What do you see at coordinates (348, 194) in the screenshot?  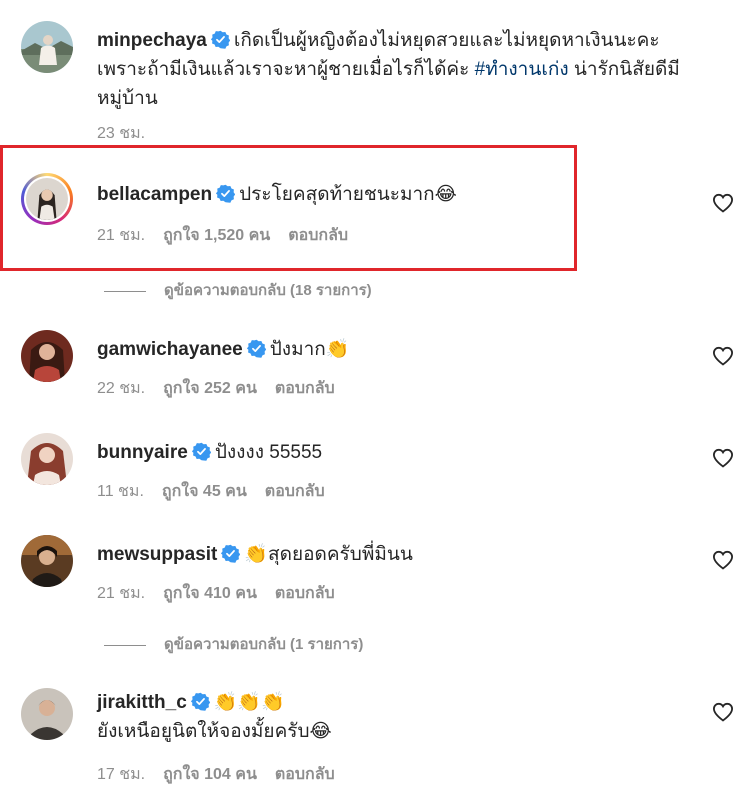 I see `comment-body: ประโยคสุดท้ายชนะมาก😂` at bounding box center [348, 194].